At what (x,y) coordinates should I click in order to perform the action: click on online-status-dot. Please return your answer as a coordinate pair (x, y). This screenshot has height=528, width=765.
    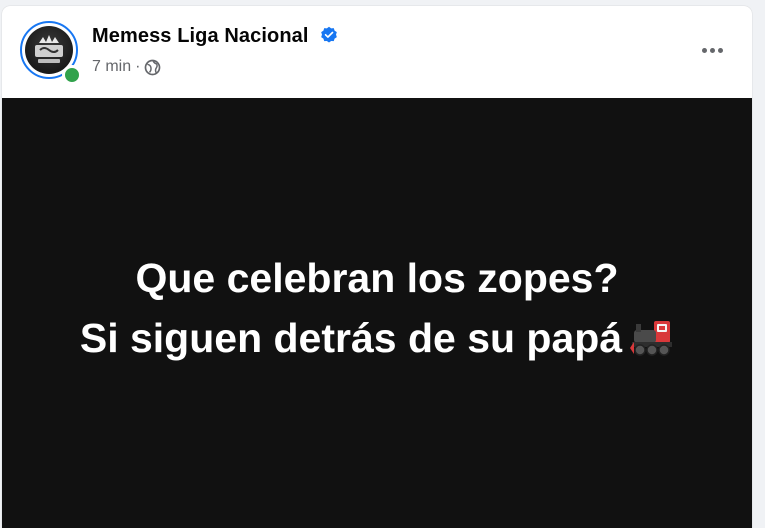
    Looking at the image, I should click on (72, 75).